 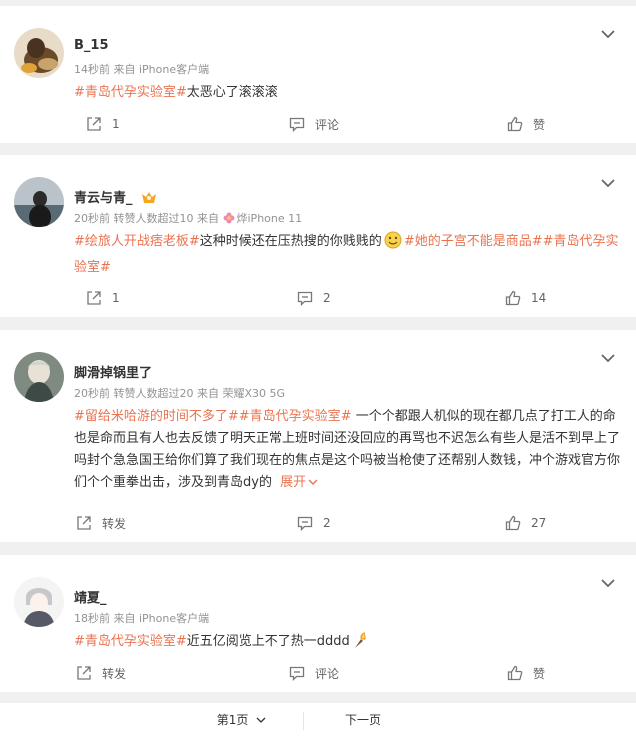 What do you see at coordinates (103, 198) in the screenshot?
I see `username-text: 青云与青_` at bounding box center [103, 198].